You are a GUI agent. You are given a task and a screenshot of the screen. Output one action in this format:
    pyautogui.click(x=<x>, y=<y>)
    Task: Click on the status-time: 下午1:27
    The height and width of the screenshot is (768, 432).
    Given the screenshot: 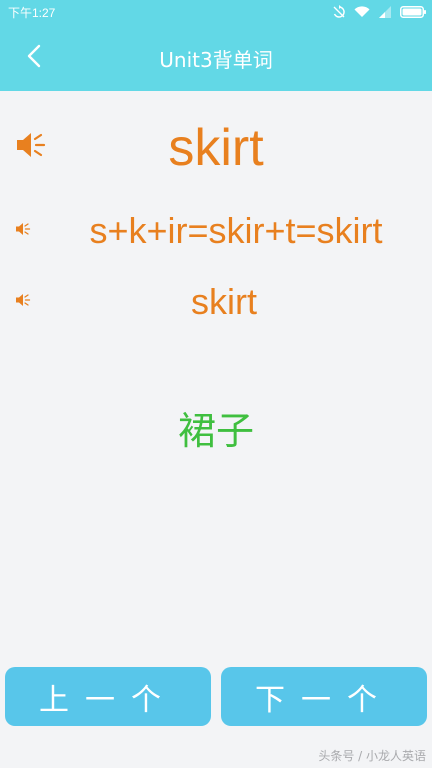 What is the action you would take?
    pyautogui.click(x=32, y=13)
    